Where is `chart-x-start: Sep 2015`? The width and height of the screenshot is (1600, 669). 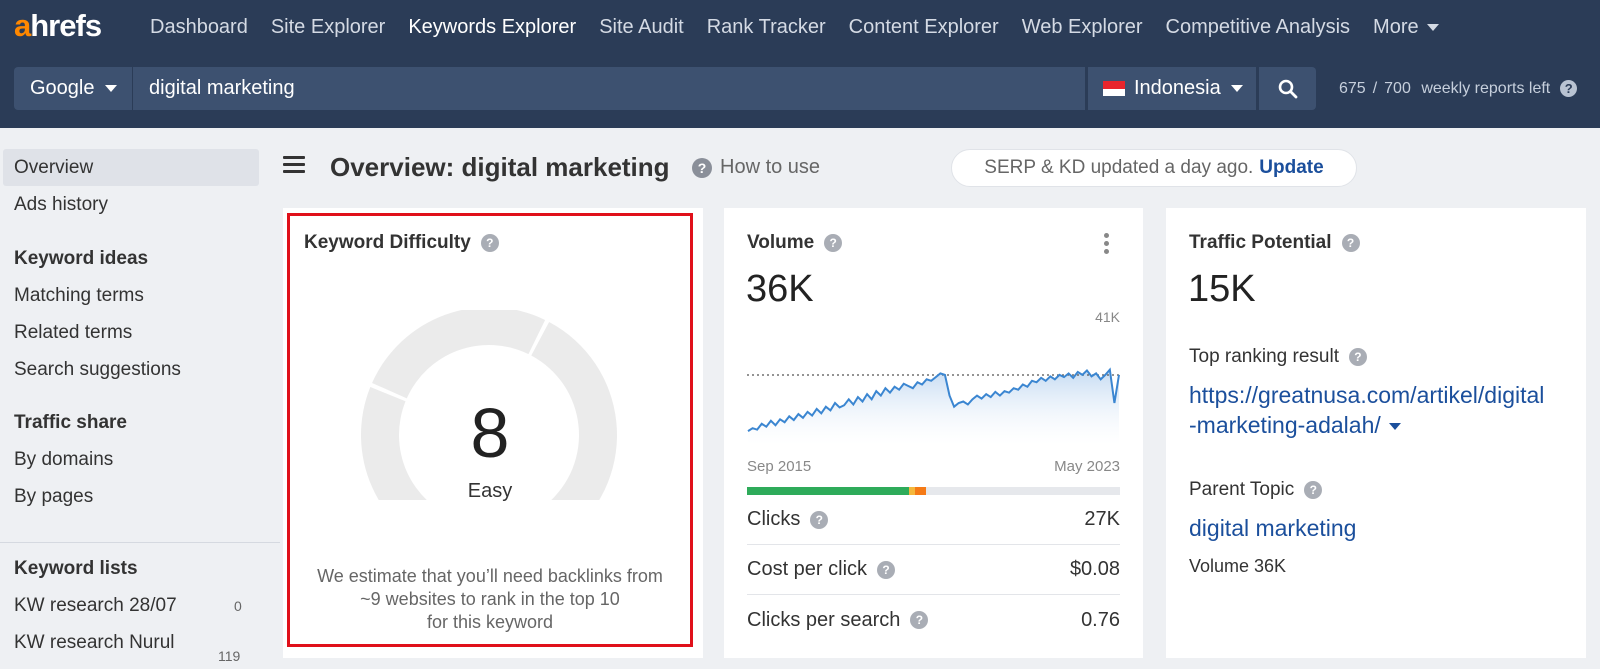
chart-x-start: Sep 2015 is located at coordinates (779, 466).